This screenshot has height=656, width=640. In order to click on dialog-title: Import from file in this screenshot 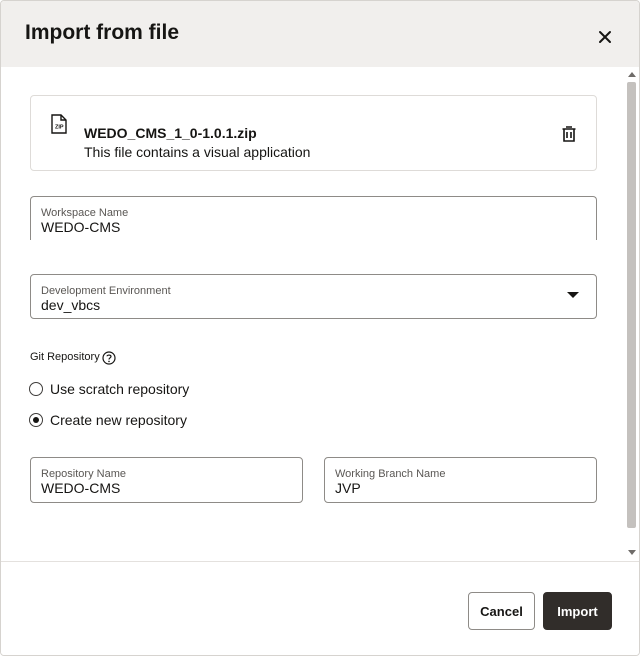, I will do `click(102, 32)`.